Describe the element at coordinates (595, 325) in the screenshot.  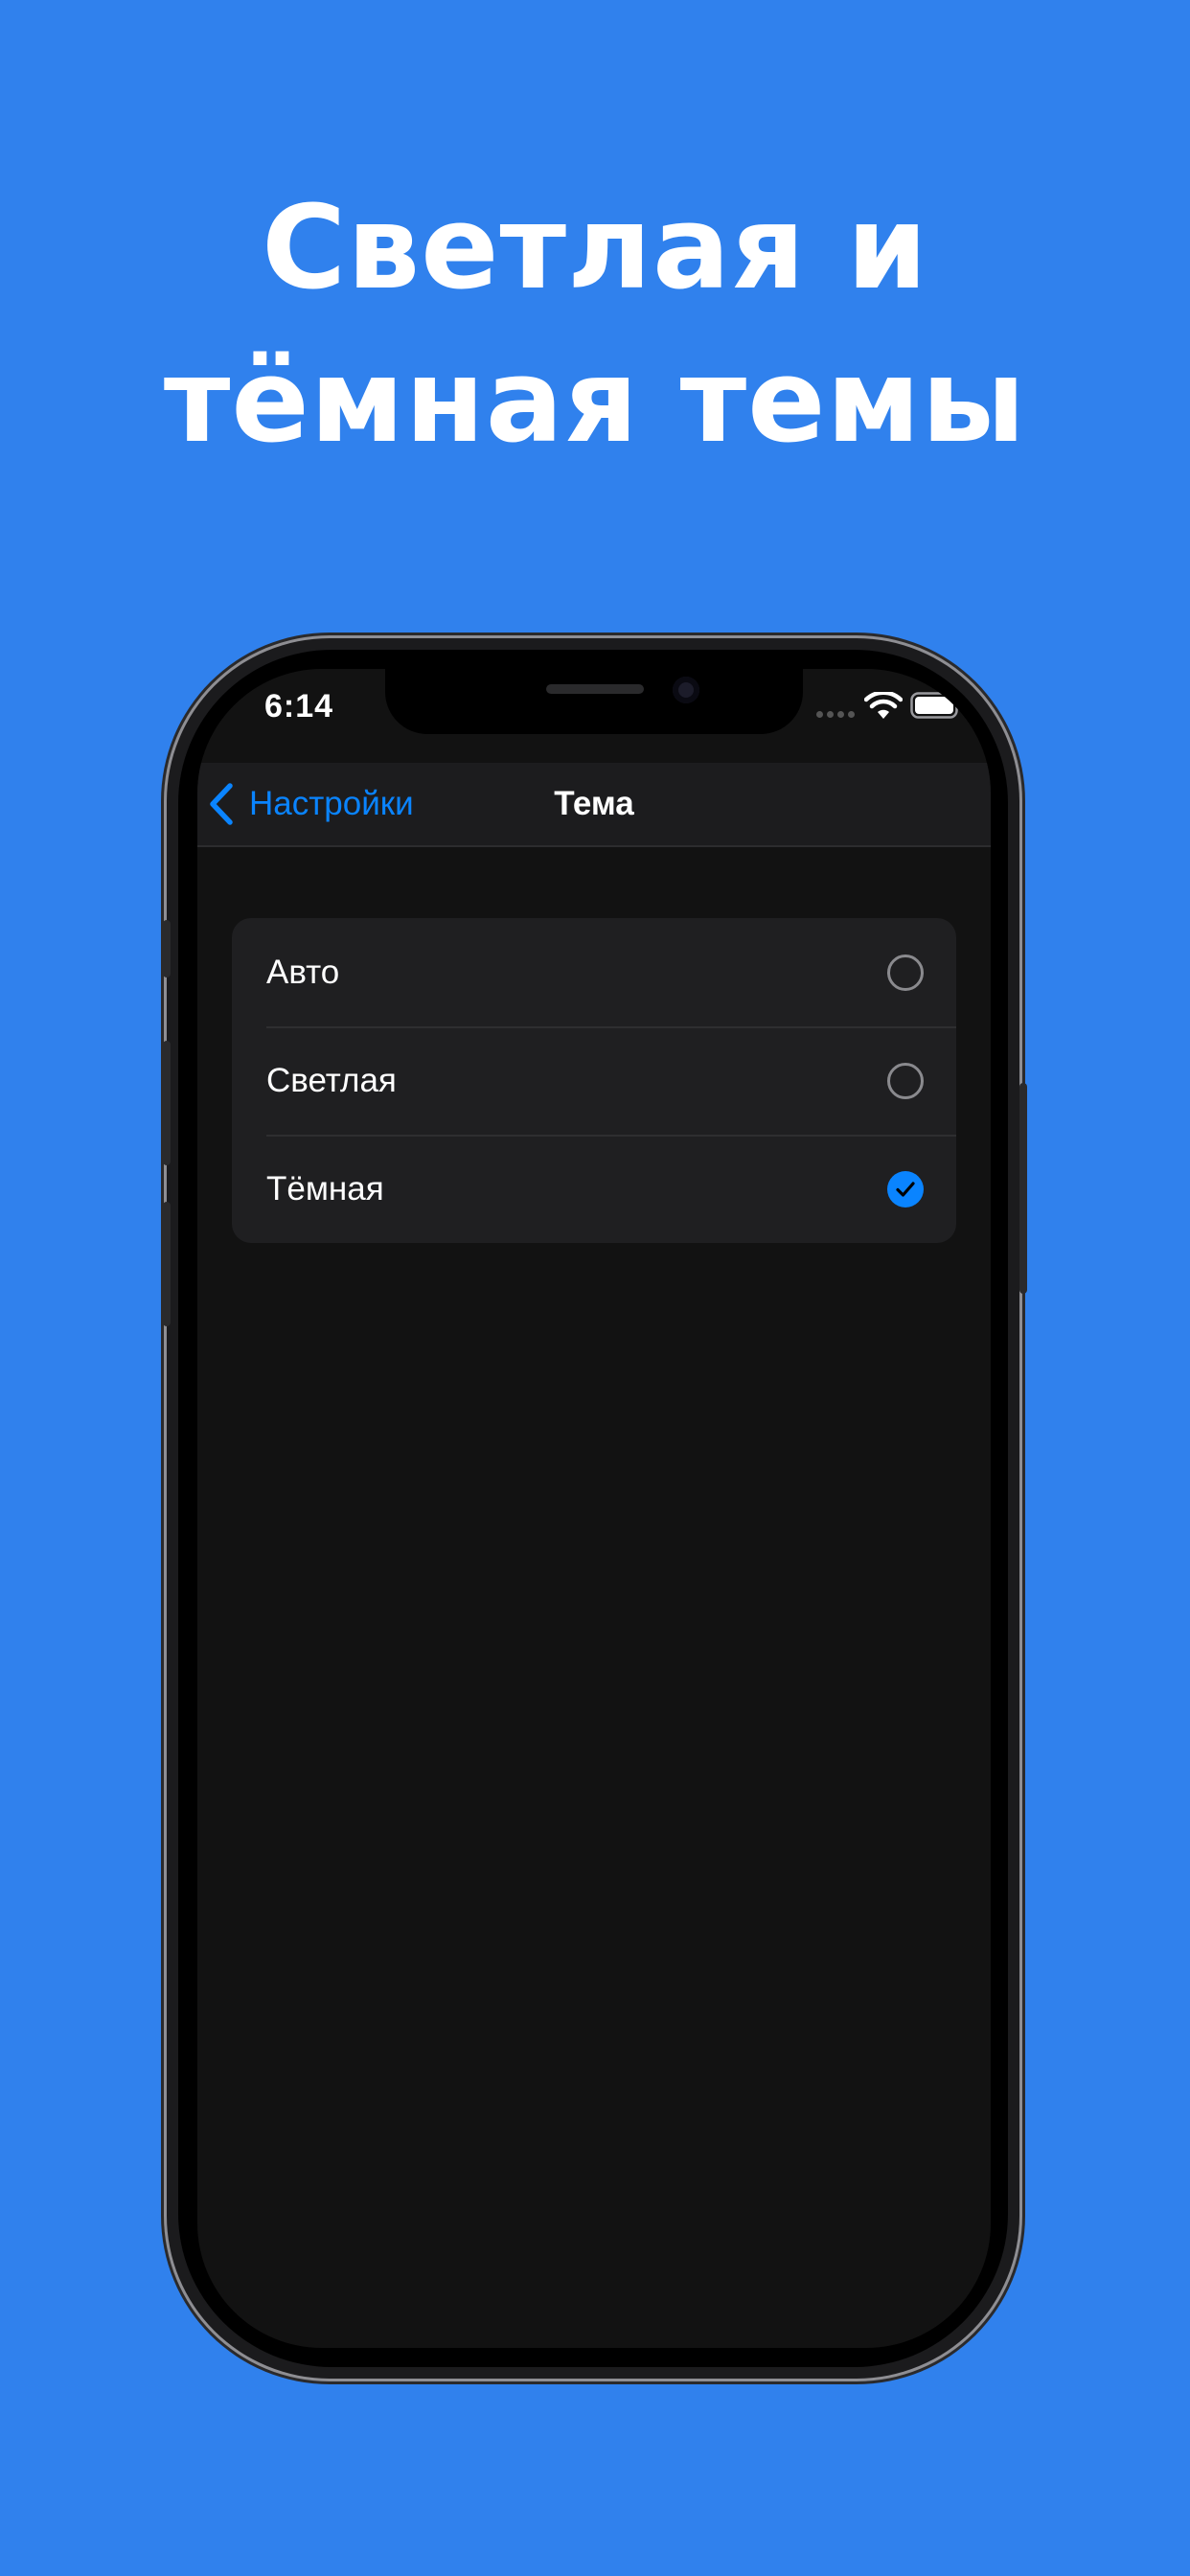
I see `promo-headline: Светлая и тёмная темы` at that location.